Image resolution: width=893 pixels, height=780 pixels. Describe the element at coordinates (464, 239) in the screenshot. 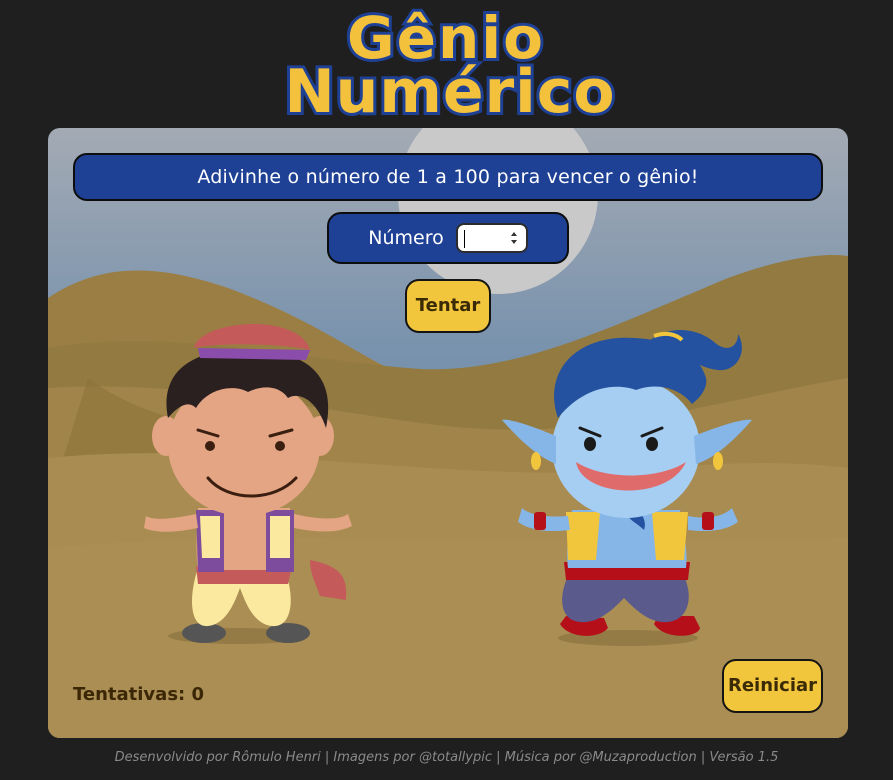

I see `text-caret` at that location.